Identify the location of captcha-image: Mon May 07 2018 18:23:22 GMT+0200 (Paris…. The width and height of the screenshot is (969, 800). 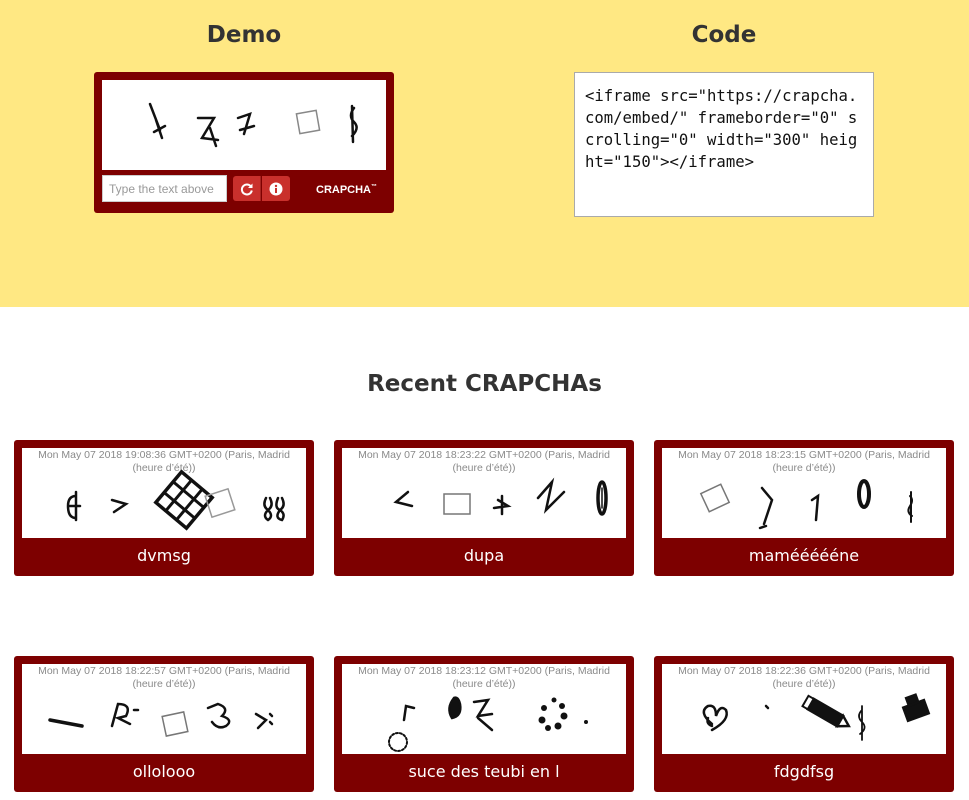
(484, 493).